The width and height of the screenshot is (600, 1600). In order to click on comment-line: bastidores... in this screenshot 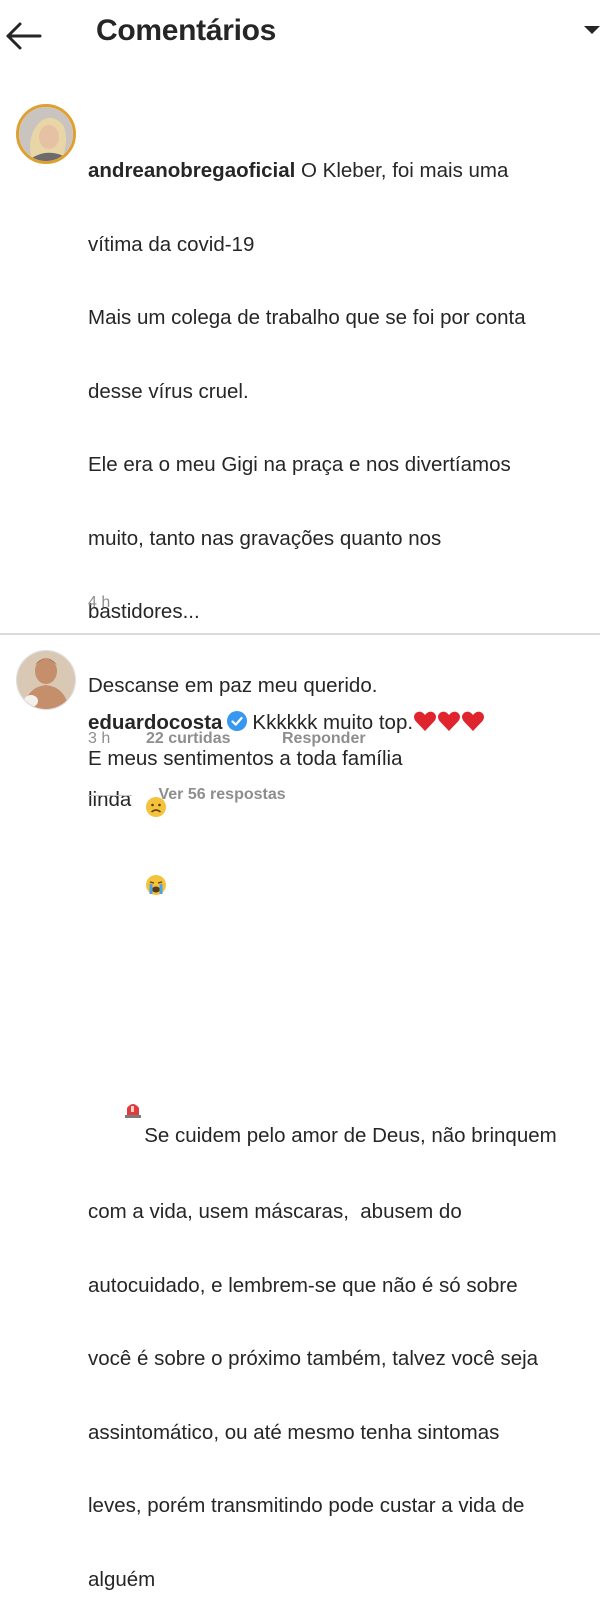, I will do `click(144, 611)`.